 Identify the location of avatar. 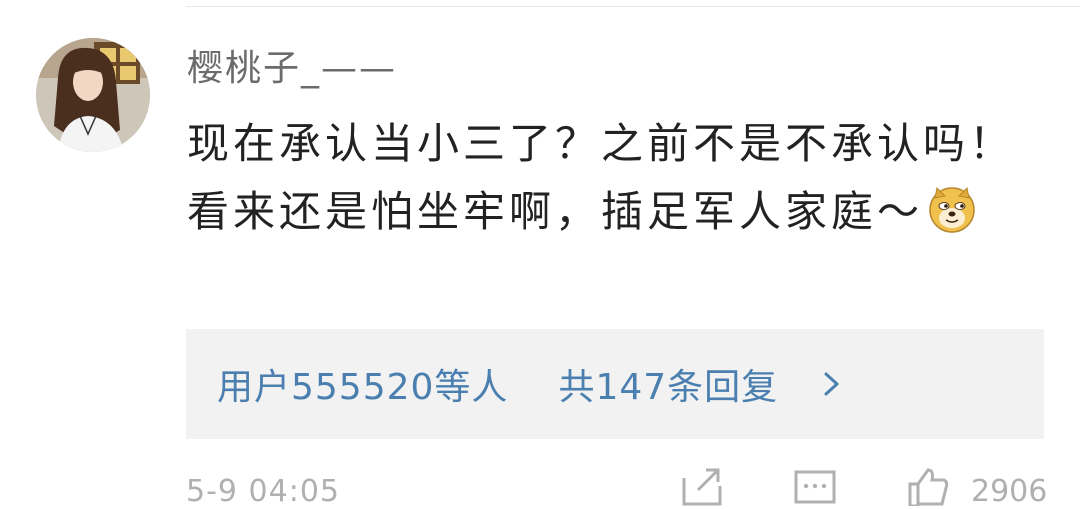
(93, 95).